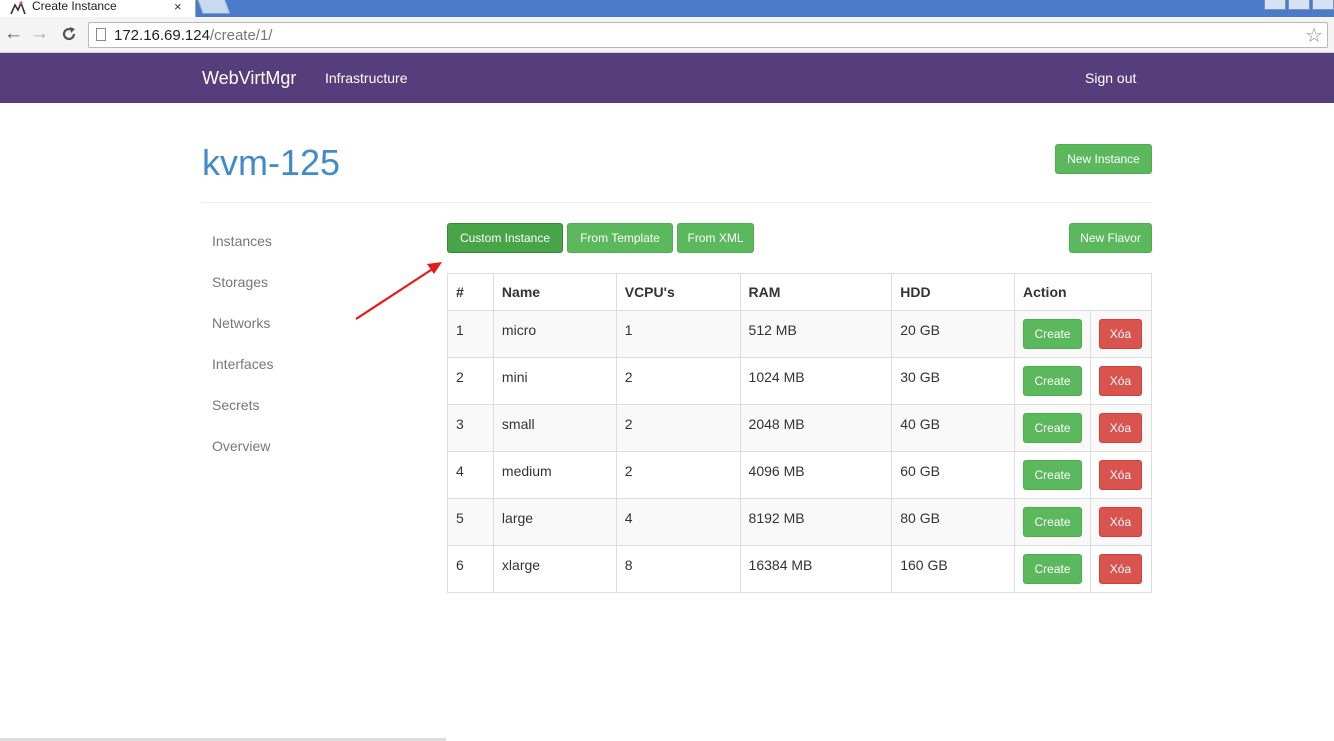 The width and height of the screenshot is (1334, 741). I want to click on tab-title: Create Instance, so click(74, 6).